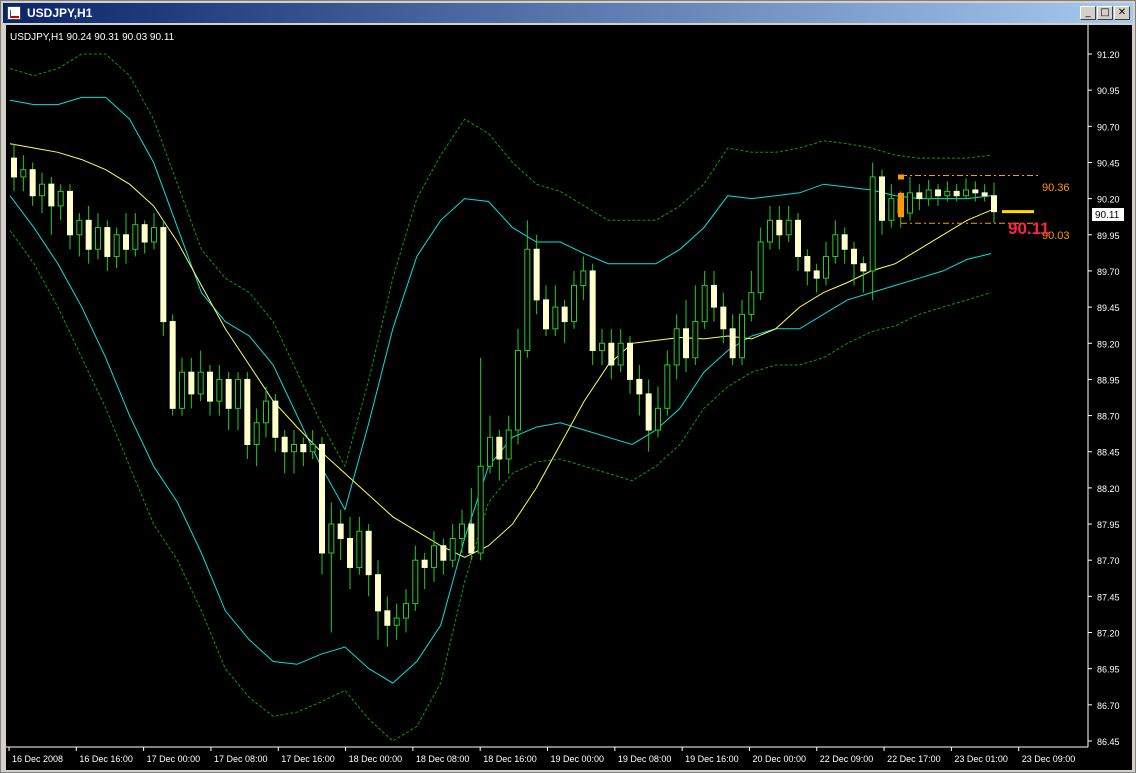  Describe the element at coordinates (1108, 742) in the screenshot. I see `price-tick-label: 86.45` at that location.